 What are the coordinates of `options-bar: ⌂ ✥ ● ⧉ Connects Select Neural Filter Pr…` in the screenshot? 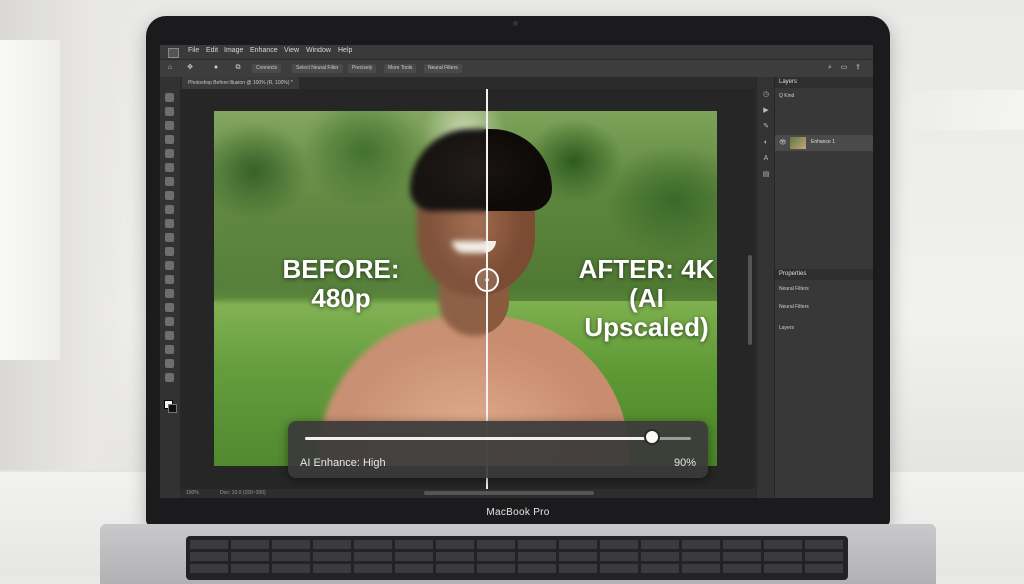 It's located at (516, 68).